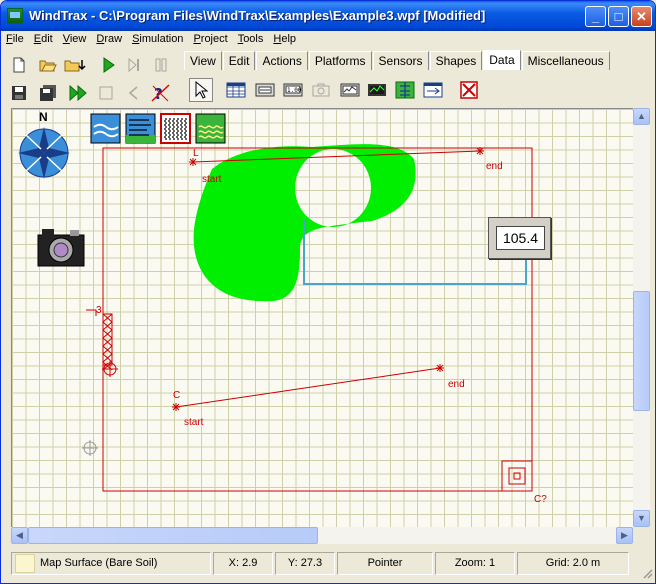  Describe the element at coordinates (265, 90) in the screenshot. I see `meter-icon` at that location.